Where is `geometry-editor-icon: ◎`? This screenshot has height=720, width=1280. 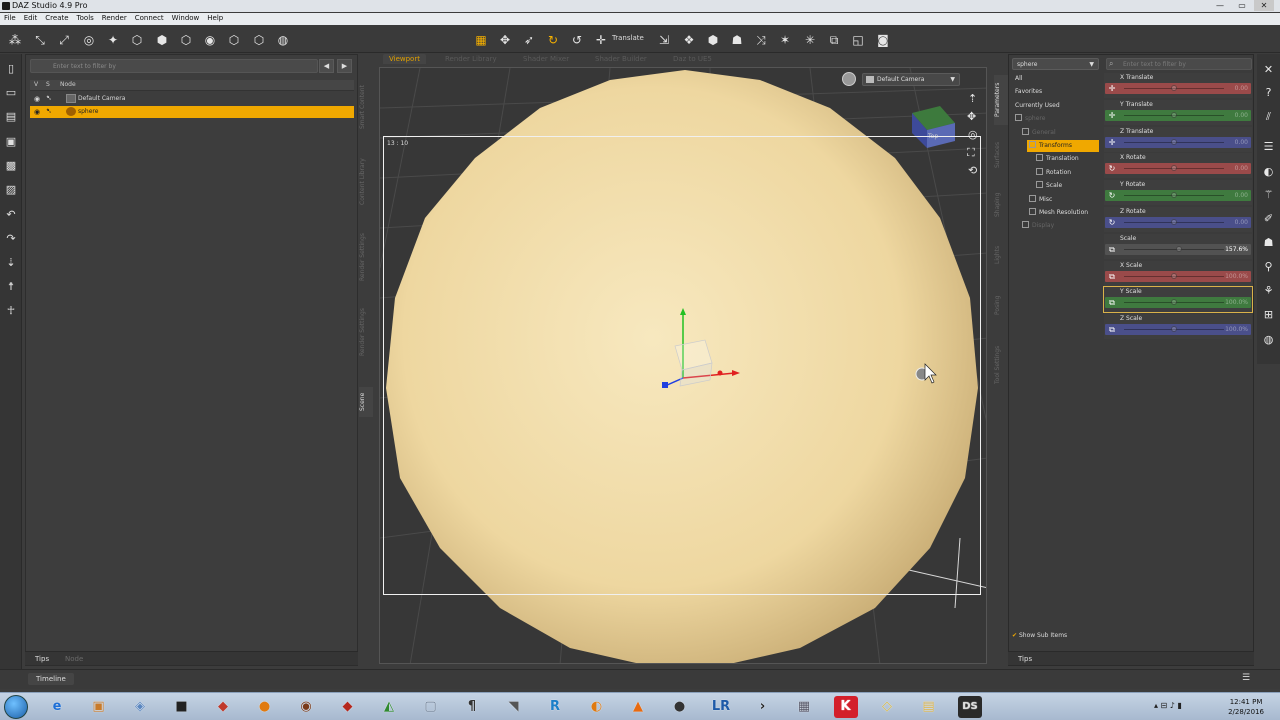
geometry-editor-icon: ◎ is located at coordinates (89, 40).